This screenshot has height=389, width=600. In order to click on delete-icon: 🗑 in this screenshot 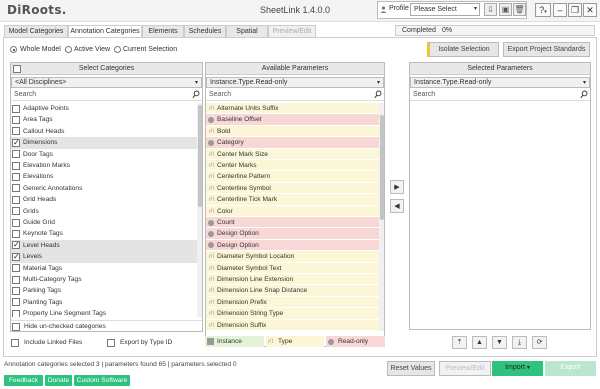, I will do `click(519, 9)`.